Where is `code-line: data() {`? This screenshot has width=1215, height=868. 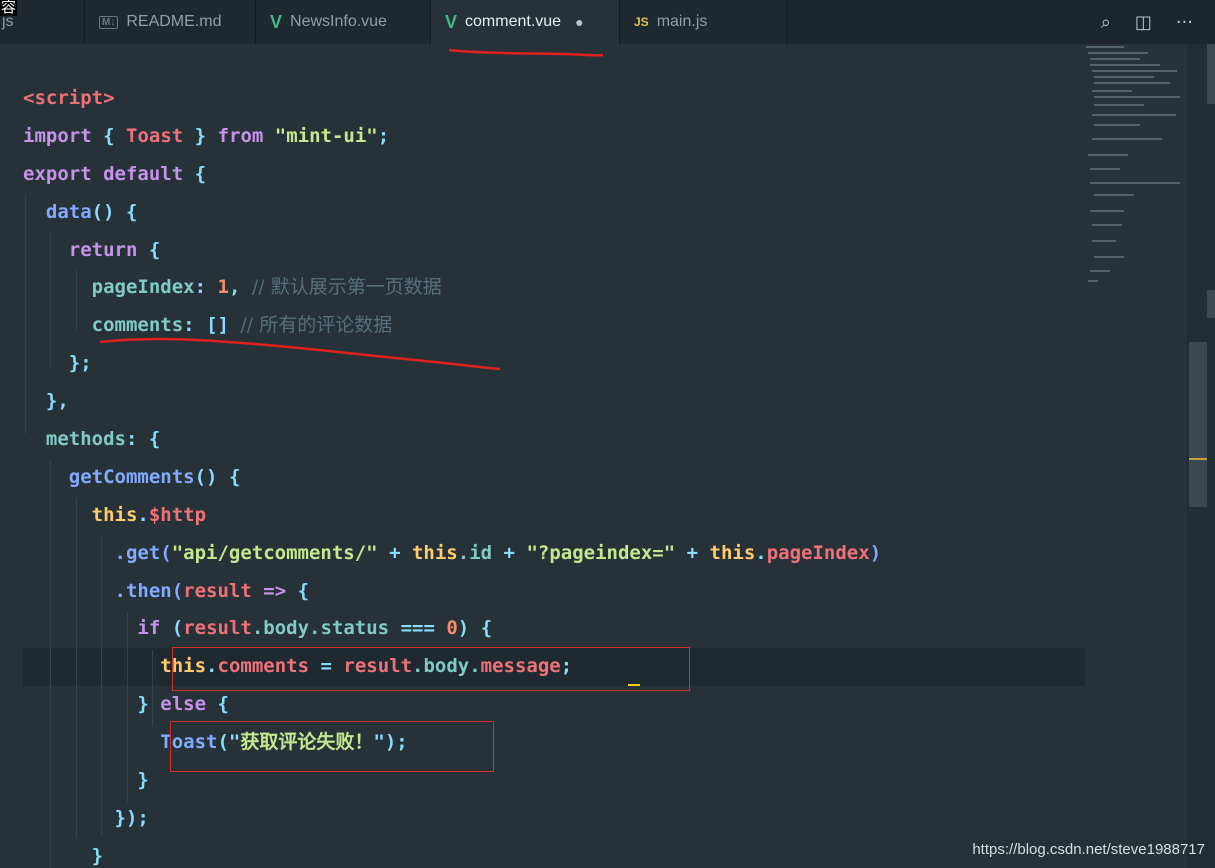
code-line: data() { is located at coordinates (91, 211).